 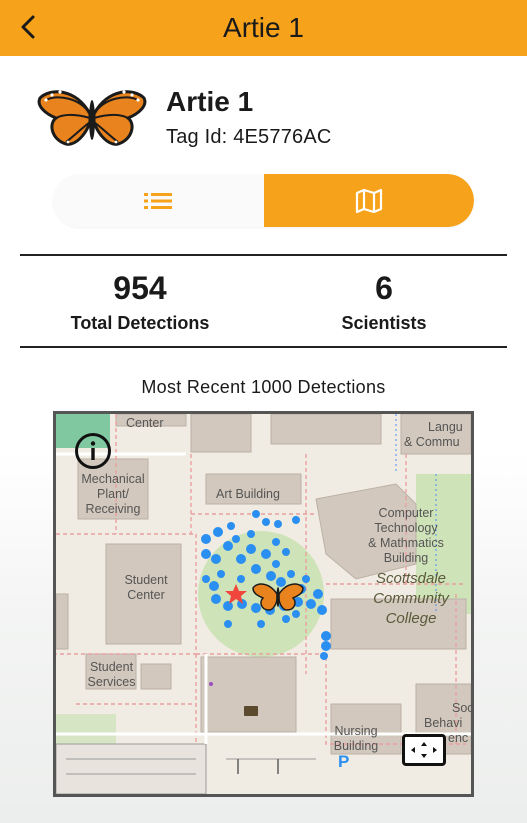 What do you see at coordinates (113, 479) in the screenshot?
I see `map-label: Mechanical` at bounding box center [113, 479].